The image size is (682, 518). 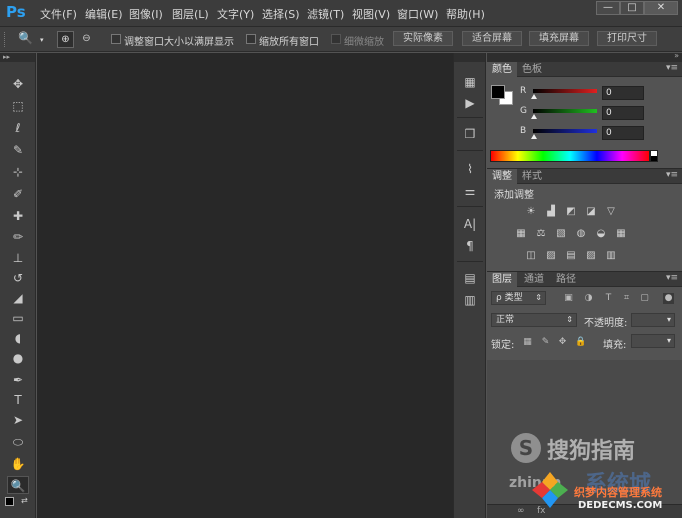 I want to click on quick-selection-tool-icon: ✎, so click(x=18, y=150).